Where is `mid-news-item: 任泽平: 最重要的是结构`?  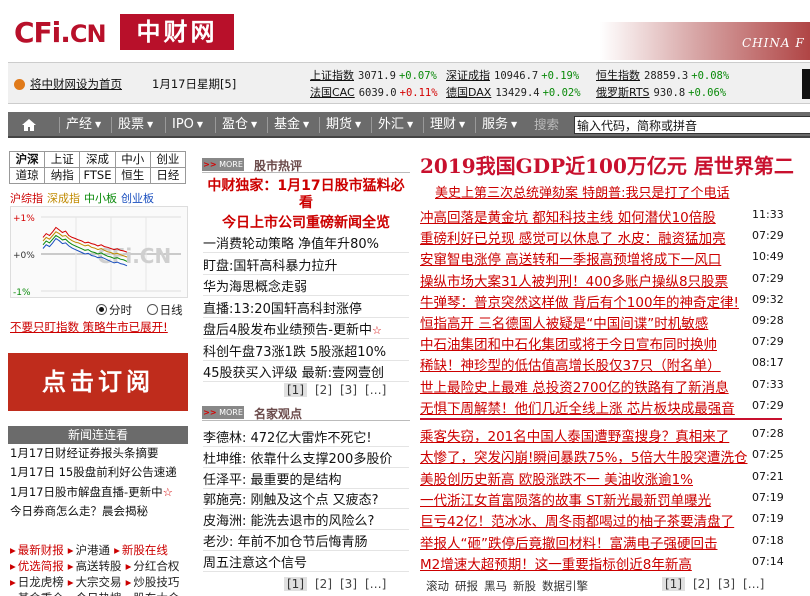
mid-news-item: 任泽平: 最重要的是结构 is located at coordinates (272, 478).